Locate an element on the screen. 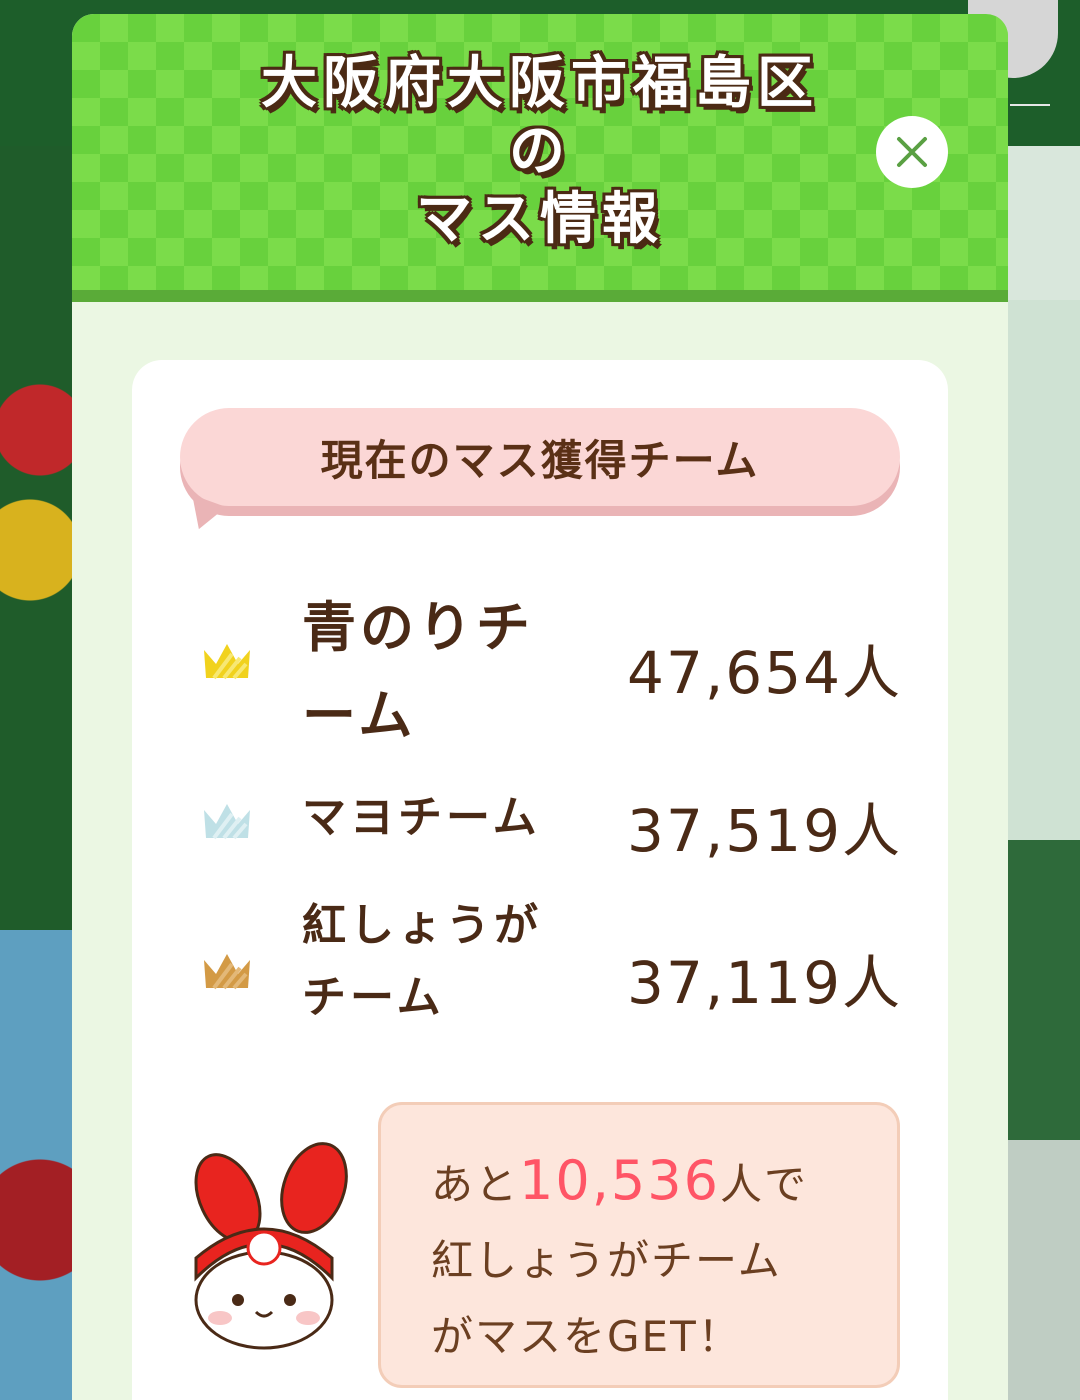 The image size is (1080, 1400). map-divider is located at coordinates (1030, 105).